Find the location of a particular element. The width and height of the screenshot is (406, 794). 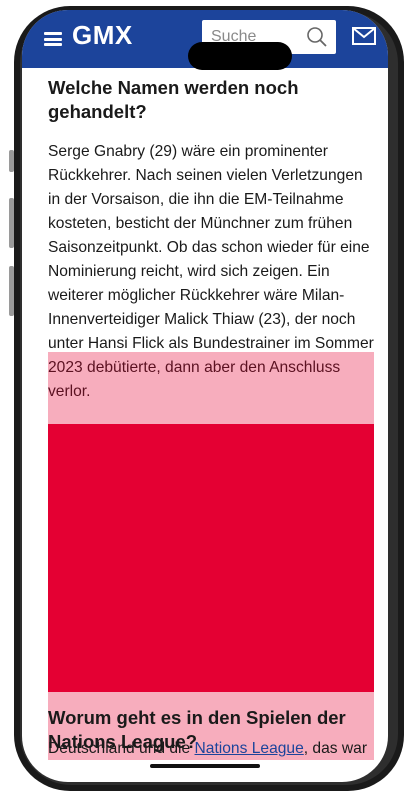

mail-icon is located at coordinates (364, 36).